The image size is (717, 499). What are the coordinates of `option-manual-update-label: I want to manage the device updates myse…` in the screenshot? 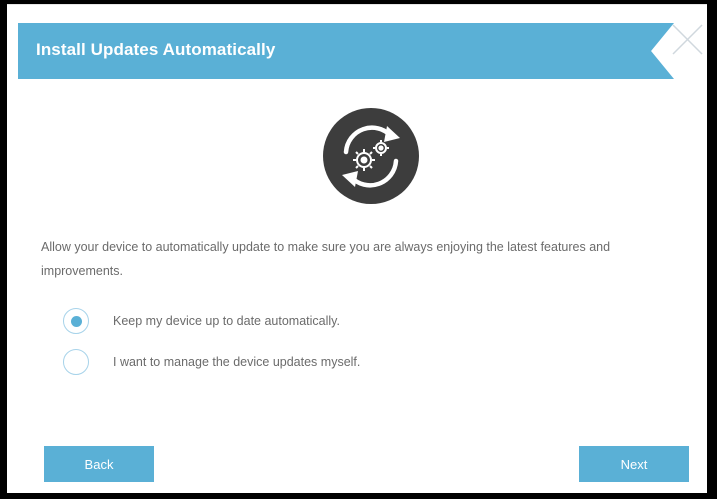 It's located at (237, 362).